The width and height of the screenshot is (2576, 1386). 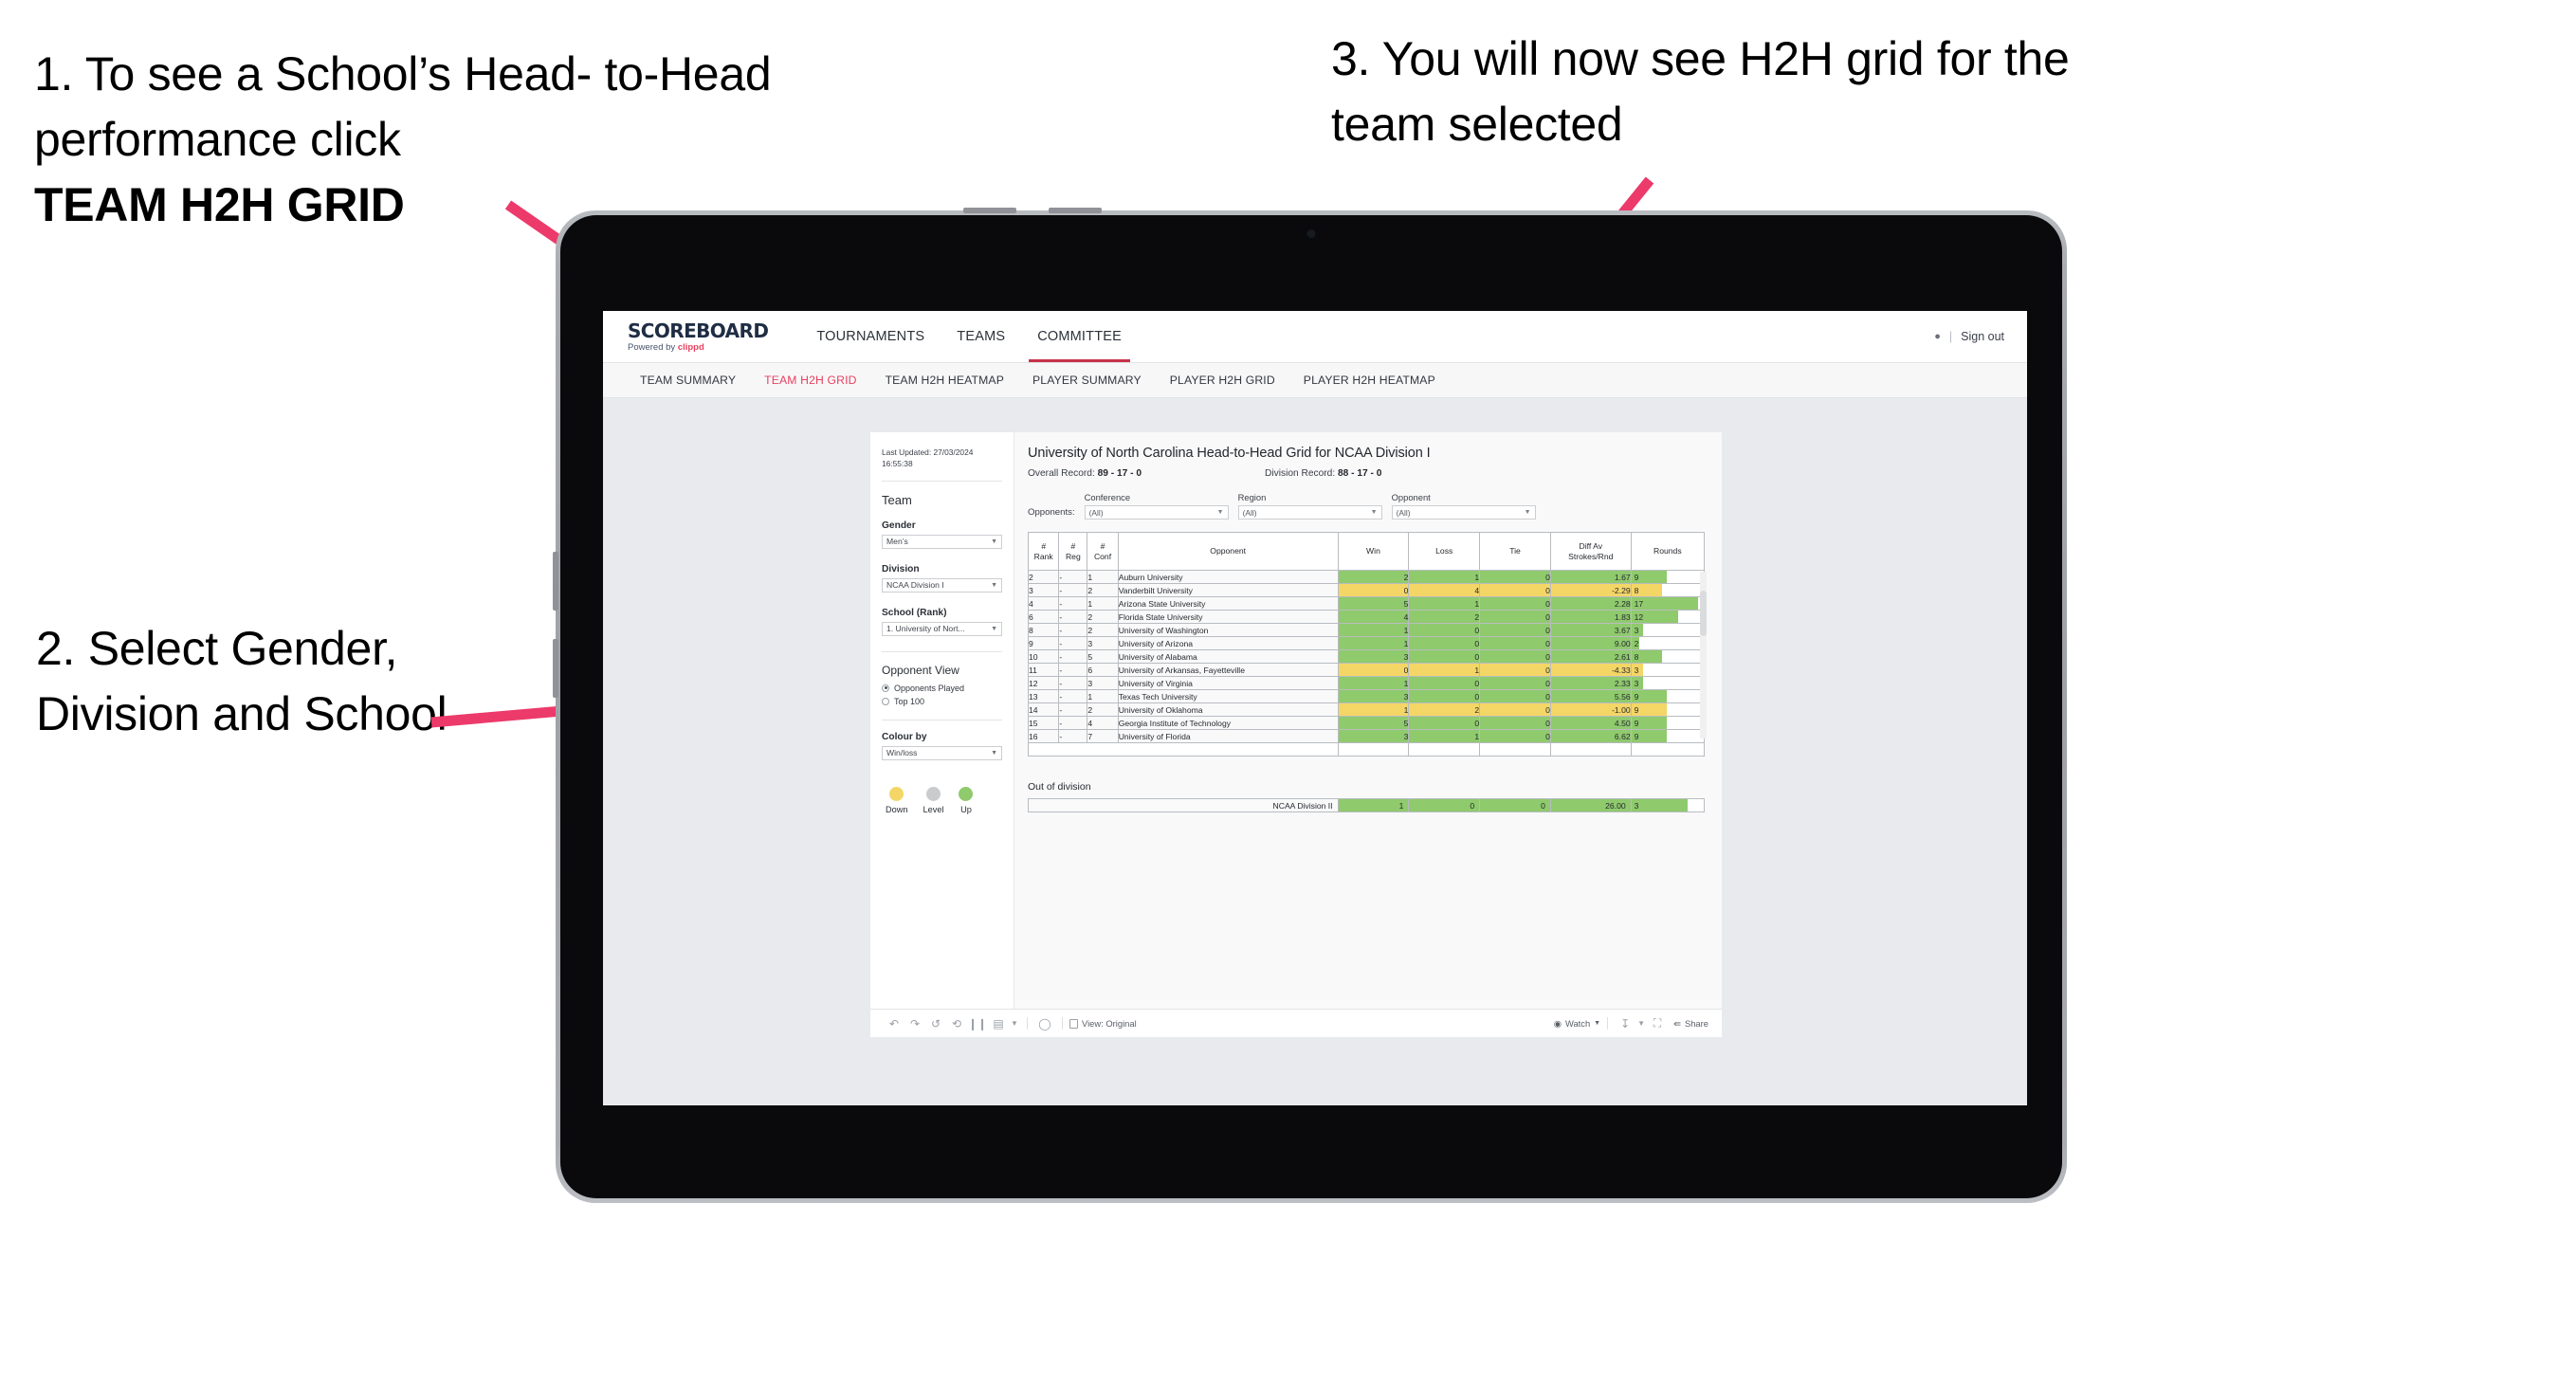 I want to click on table-row: 10-5 University of Alabama 3 0 0 2.61 8, so click(x=1366, y=657).